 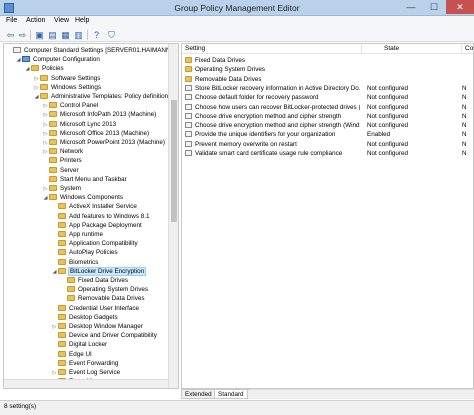 I want to click on tree-horizontal-scrollbar, so click(x=86, y=383).